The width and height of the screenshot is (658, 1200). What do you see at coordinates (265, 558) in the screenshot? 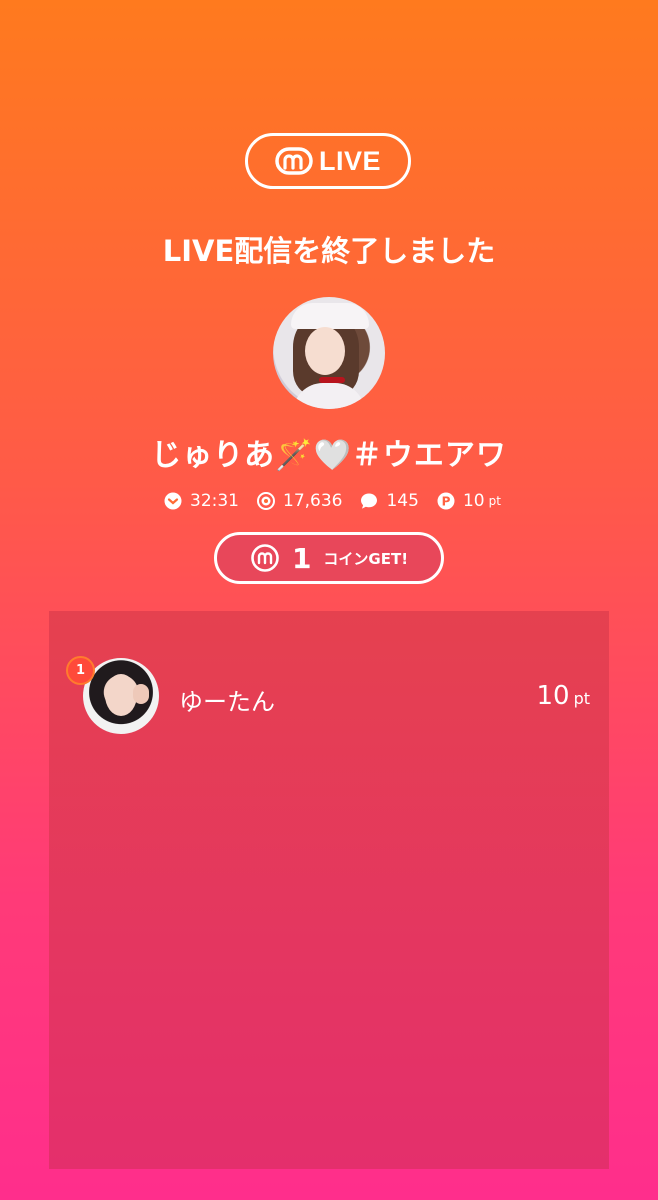
I see `m-coin-icon` at bounding box center [265, 558].